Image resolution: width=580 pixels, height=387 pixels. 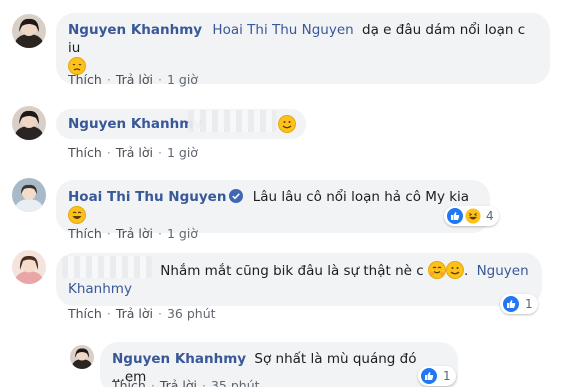 I want to click on reaction-summary: 4, so click(x=471, y=216).